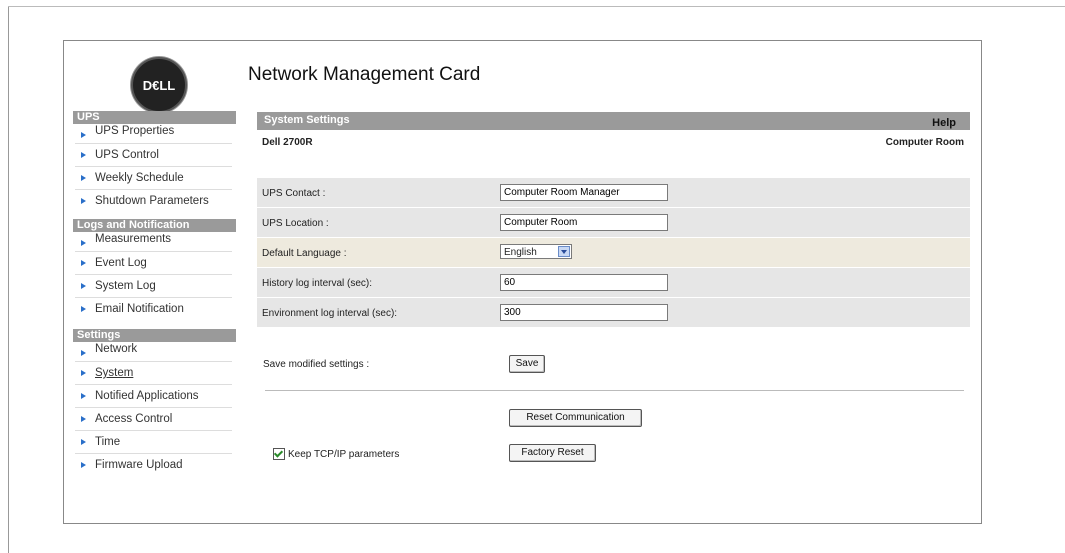  I want to click on history-interval-input, so click(584, 282).